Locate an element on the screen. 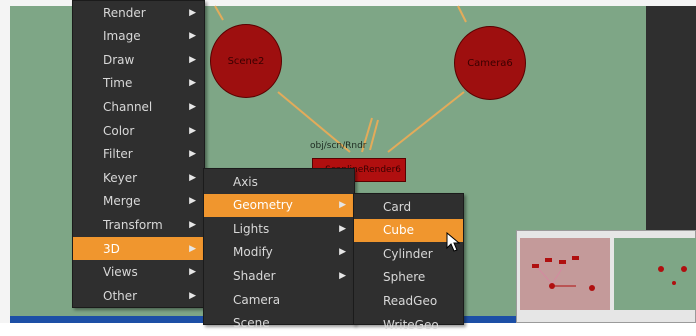 This screenshot has width=696, height=336. menu-3d-item-label: Geometry is located at coordinates (263, 205).